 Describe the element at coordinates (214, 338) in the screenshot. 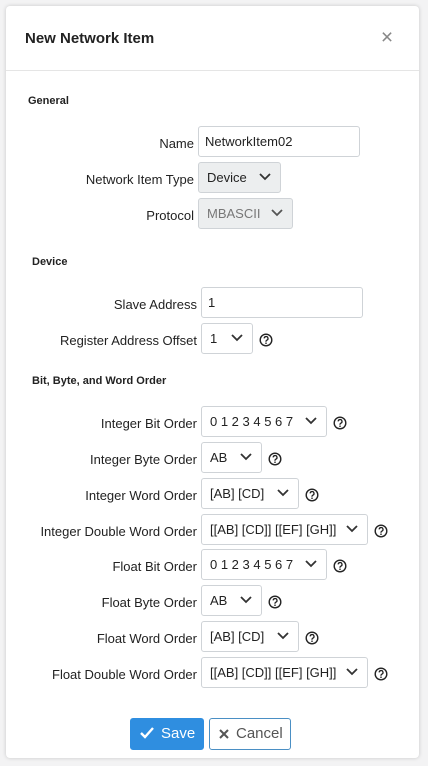

I see `register-address-offset-value: 1` at that location.